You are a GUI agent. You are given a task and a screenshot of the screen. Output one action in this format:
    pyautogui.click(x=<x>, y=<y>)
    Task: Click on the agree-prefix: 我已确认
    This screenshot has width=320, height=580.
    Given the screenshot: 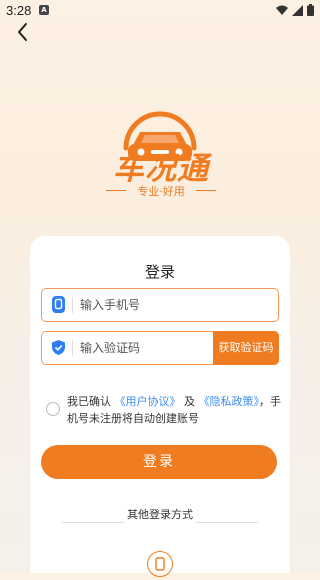 What is the action you would take?
    pyautogui.click(x=89, y=401)
    